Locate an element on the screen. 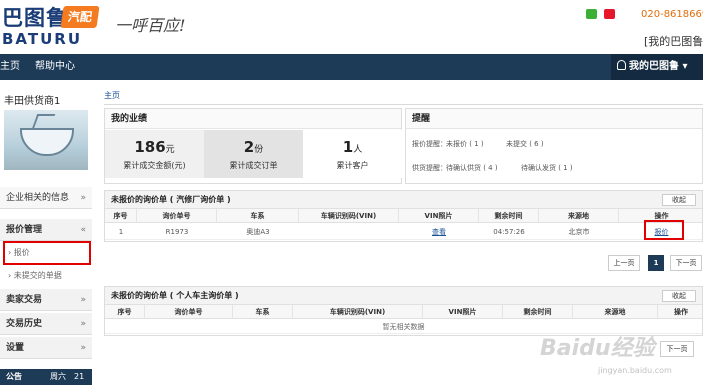  stat-label: 累计成交订单 is located at coordinates (253, 165).